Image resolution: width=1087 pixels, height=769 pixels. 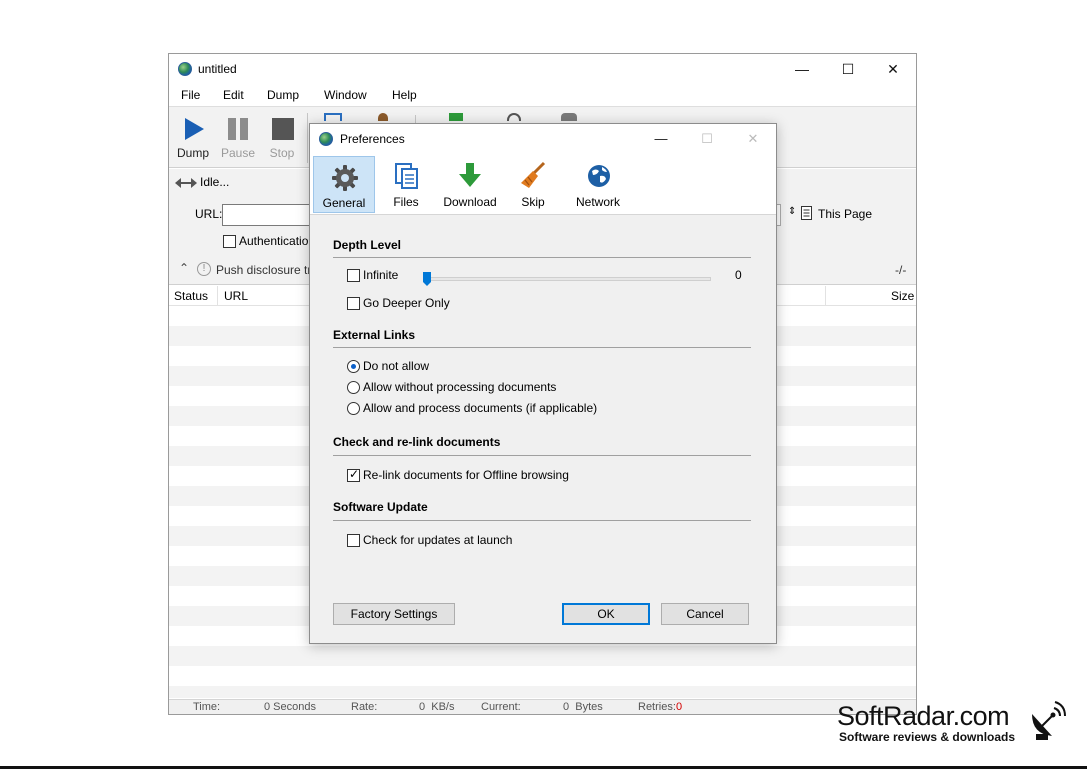 I want to click on depth-value: 0, so click(x=738, y=275).